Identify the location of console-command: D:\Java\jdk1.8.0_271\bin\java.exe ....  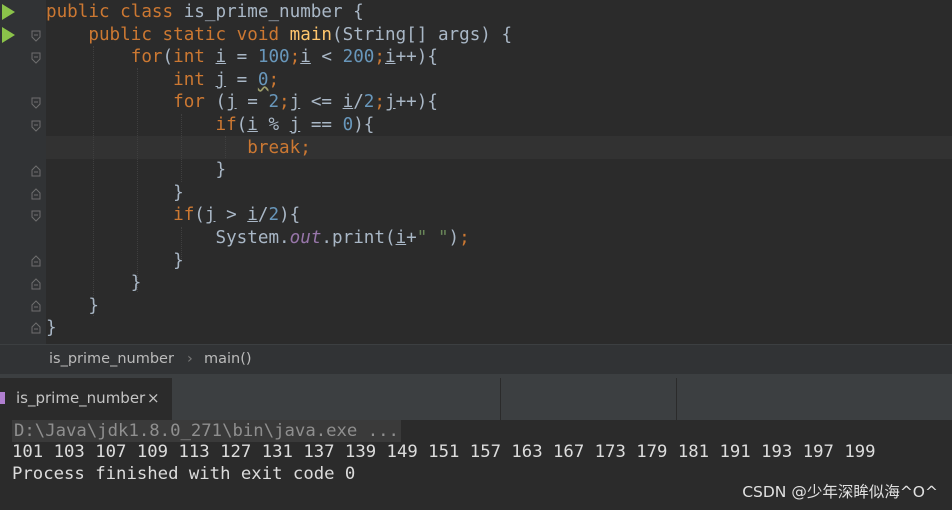
(206, 431).